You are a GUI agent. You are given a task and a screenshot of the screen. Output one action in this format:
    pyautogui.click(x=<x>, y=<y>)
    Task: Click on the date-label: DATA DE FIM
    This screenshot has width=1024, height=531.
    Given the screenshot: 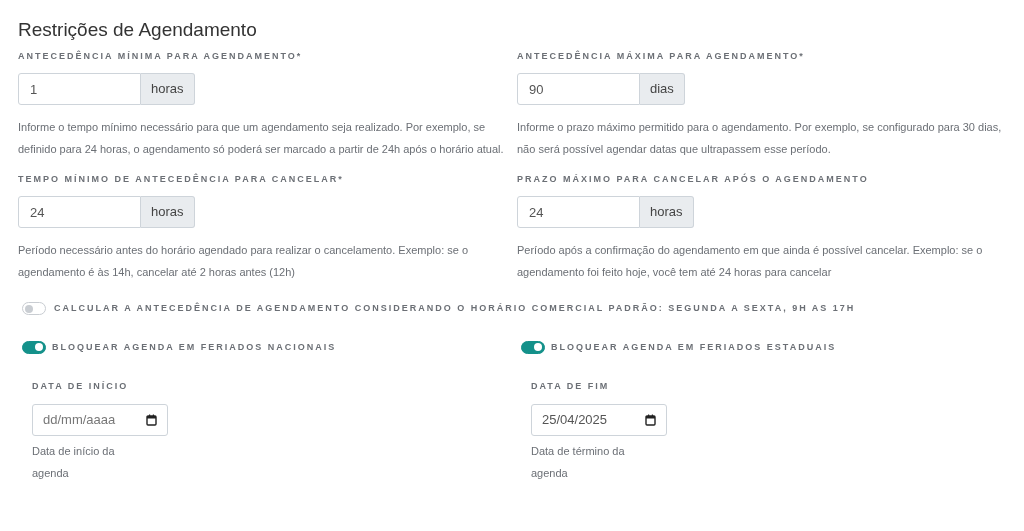 What is the action you would take?
    pyautogui.click(x=571, y=386)
    